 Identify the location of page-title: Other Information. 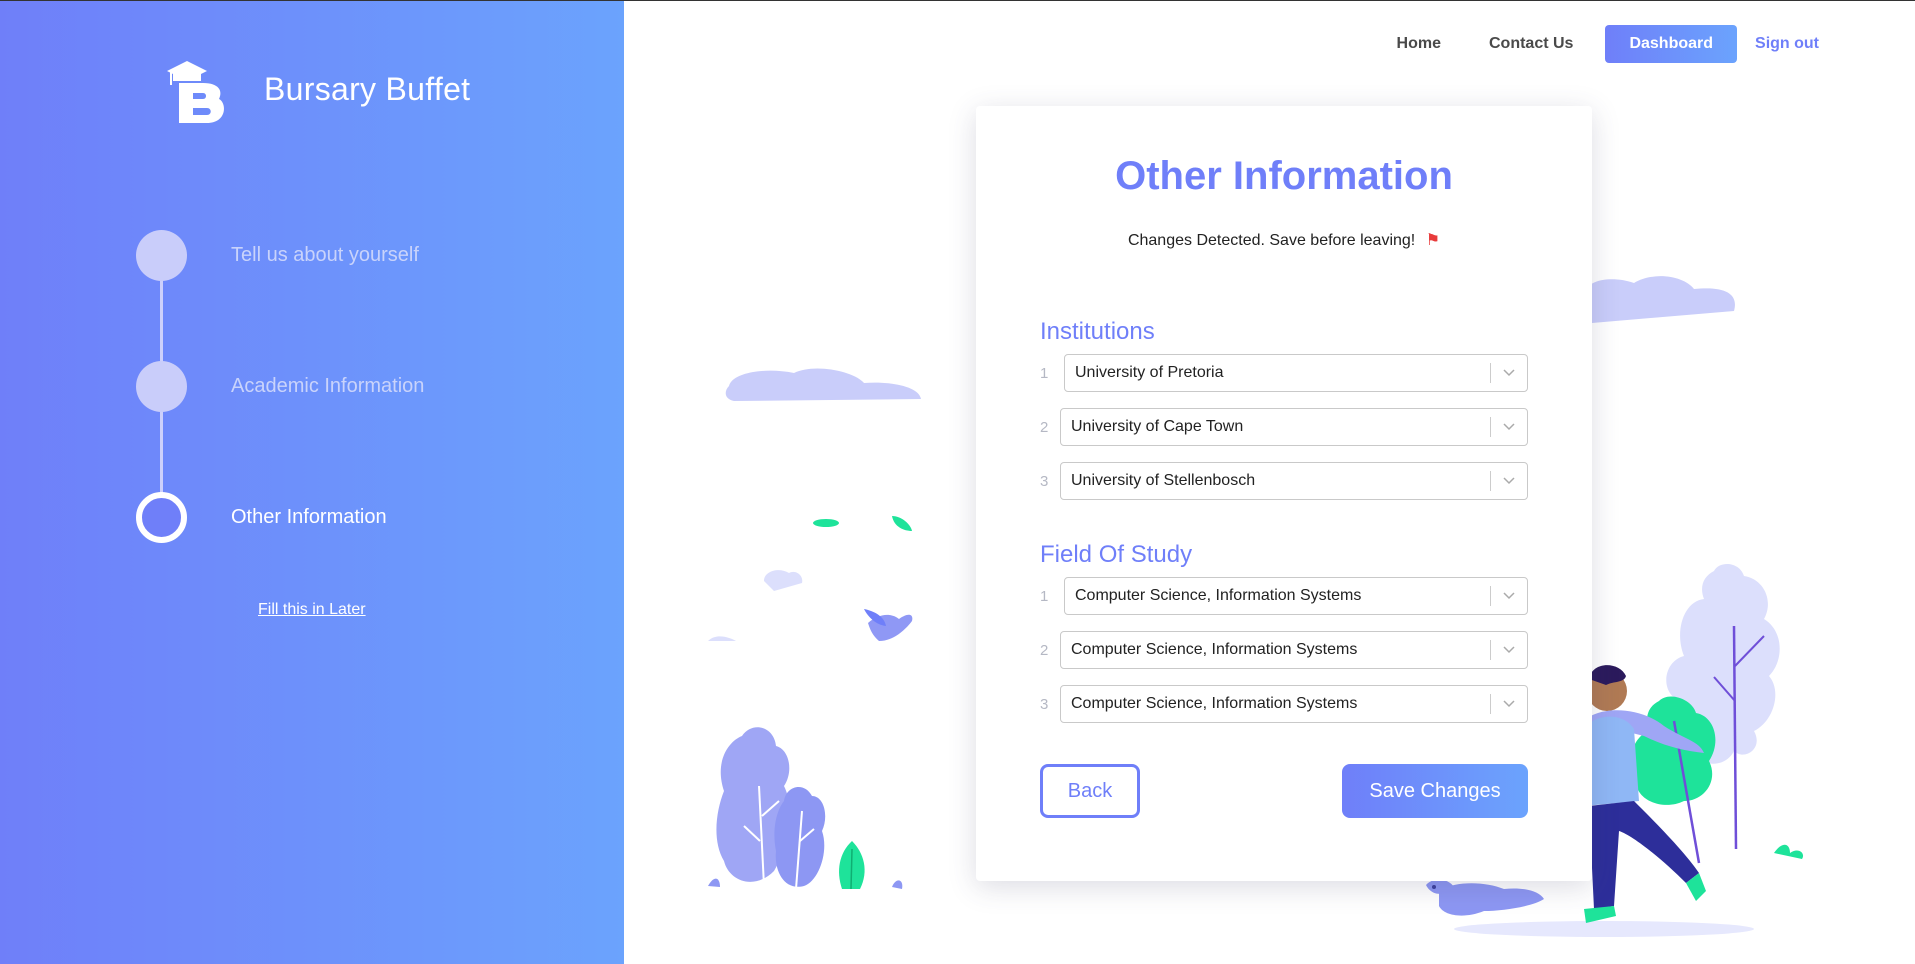
(1284, 176).